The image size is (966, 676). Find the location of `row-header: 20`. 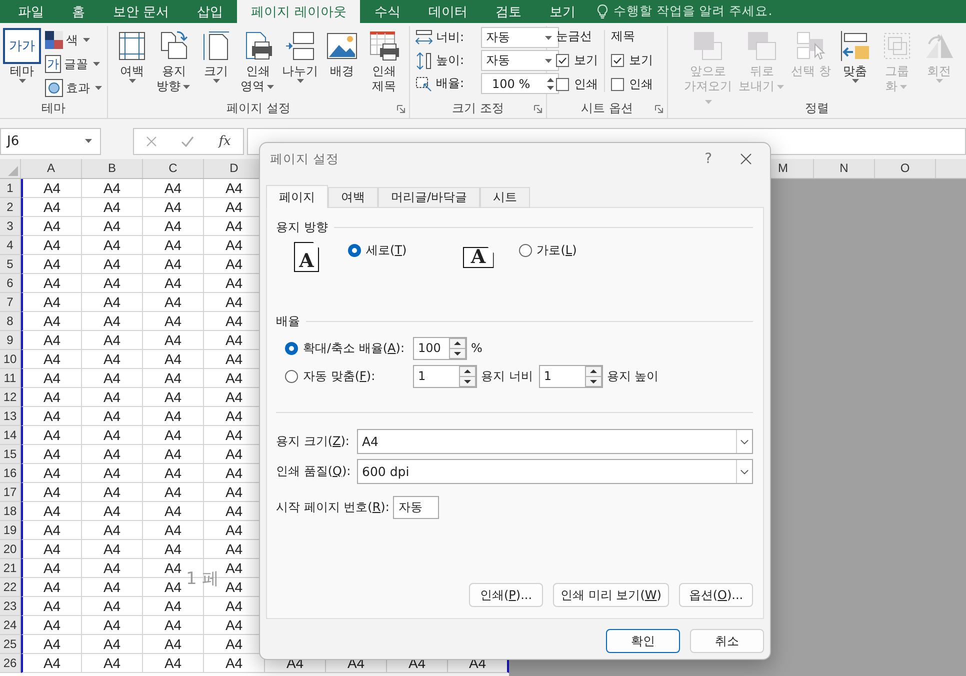

row-header: 20 is located at coordinates (10, 549).